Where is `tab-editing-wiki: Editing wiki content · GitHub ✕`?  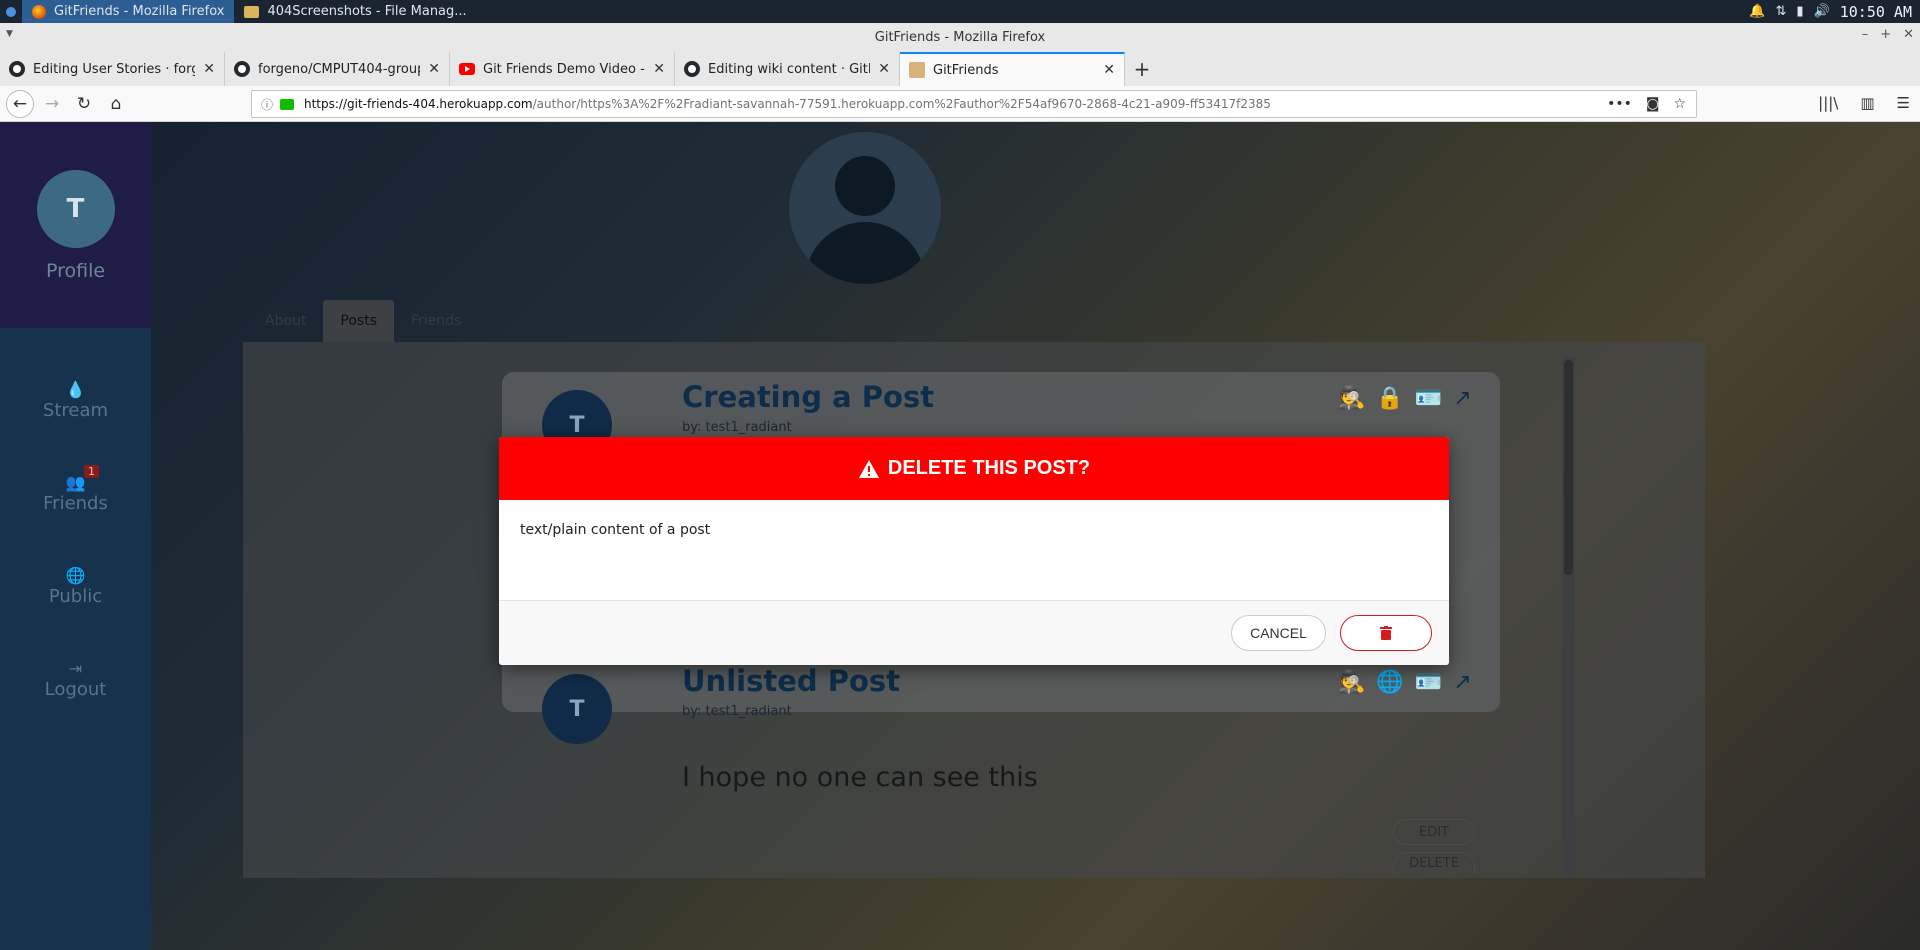
tab-editing-wiki: Editing wiki content · GitHub ✕ is located at coordinates (787, 69).